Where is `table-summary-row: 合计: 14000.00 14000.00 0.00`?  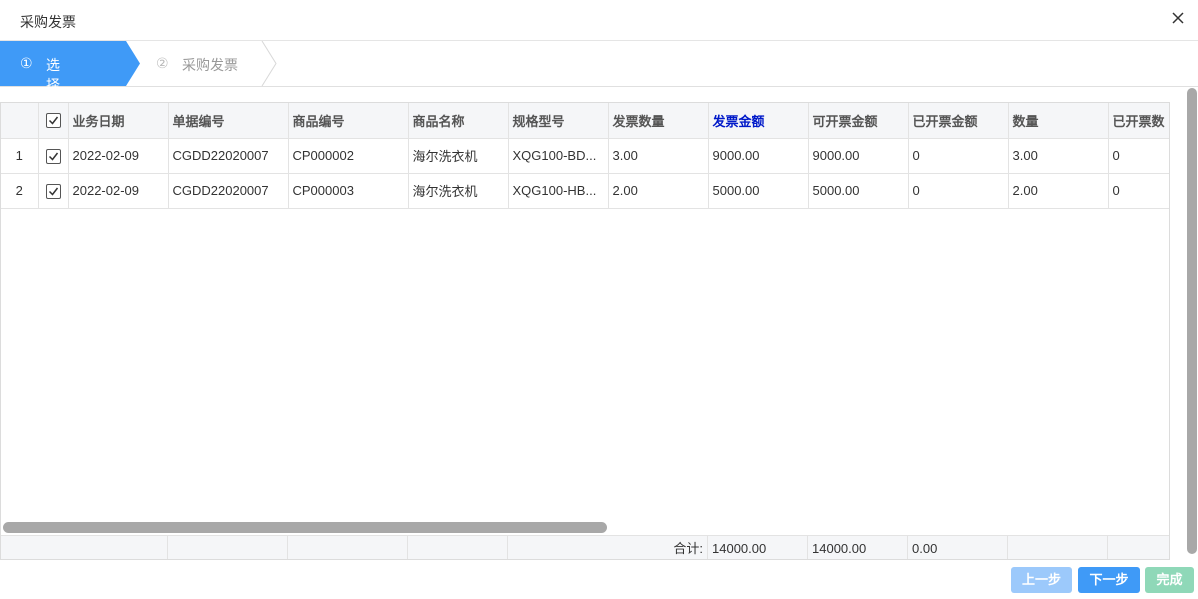
table-summary-row: 合计: 14000.00 14000.00 0.00 is located at coordinates (585, 547).